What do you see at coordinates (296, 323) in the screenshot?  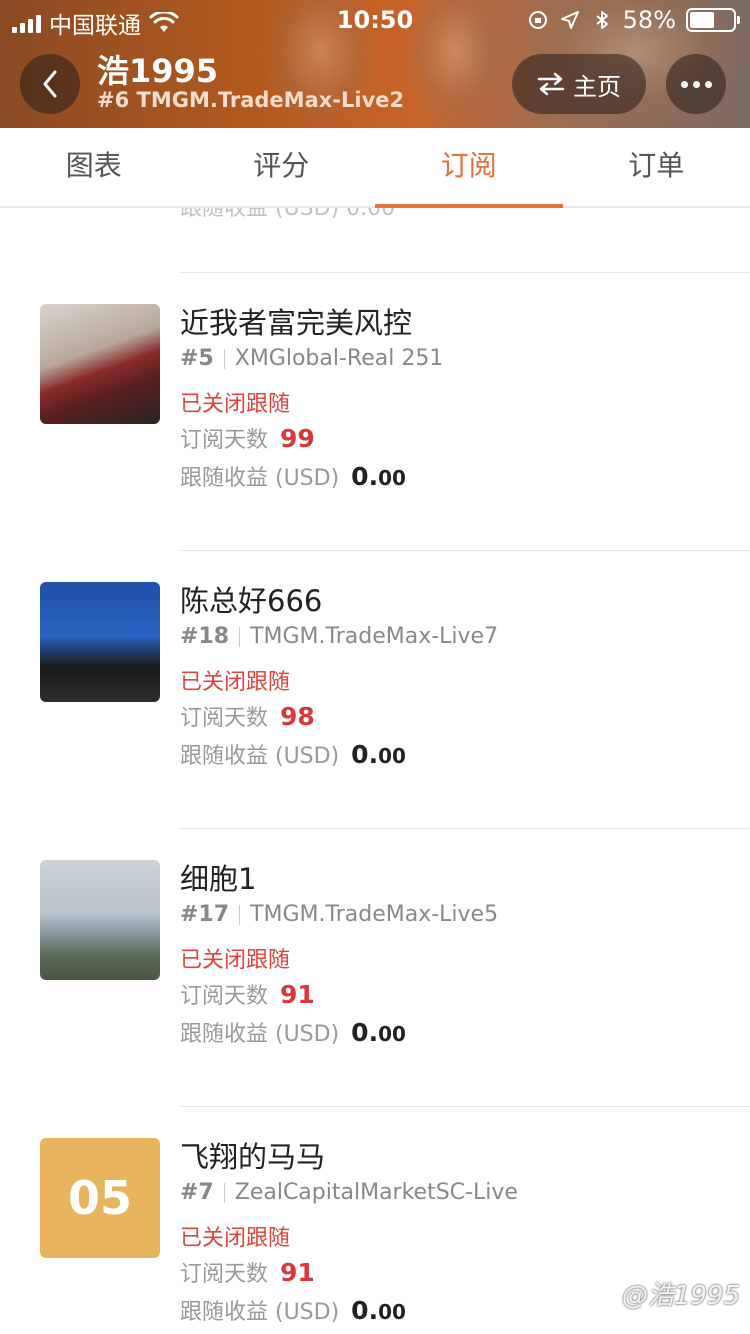 I see `trader-name: 近我者富完美风控` at bounding box center [296, 323].